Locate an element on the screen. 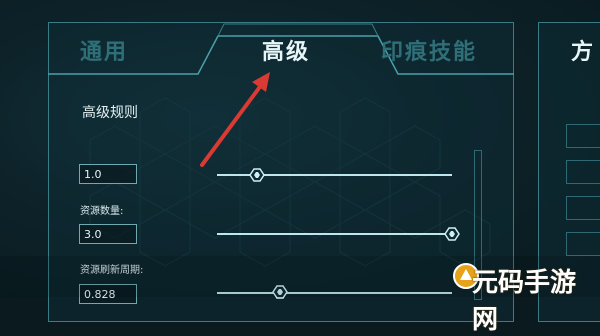  watermark-text: 元码手游网 is located at coordinates (524, 301).